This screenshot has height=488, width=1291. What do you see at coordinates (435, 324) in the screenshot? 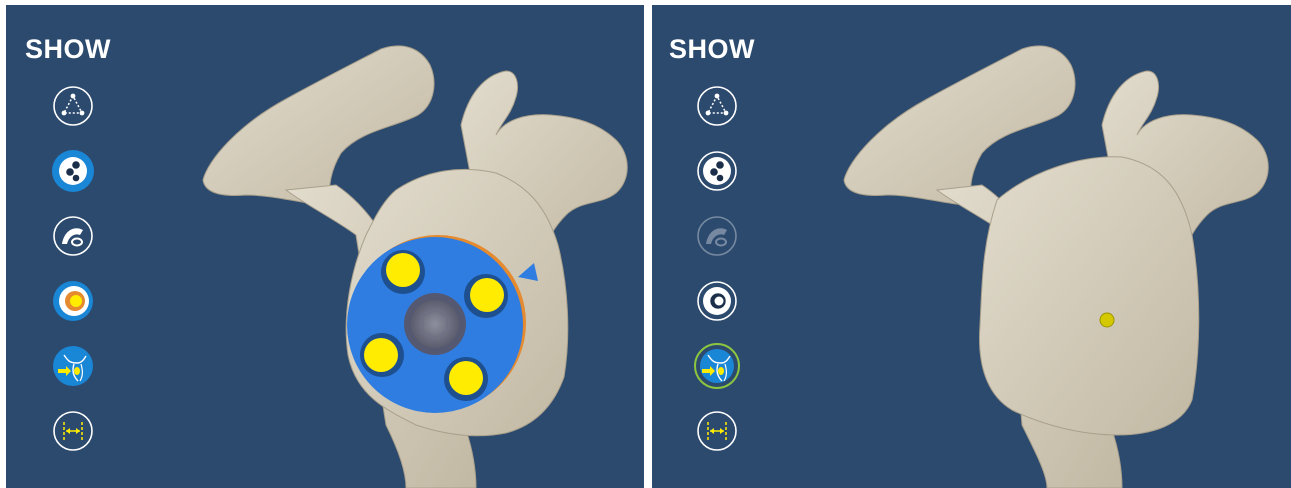
I see `center-screw` at bounding box center [435, 324].